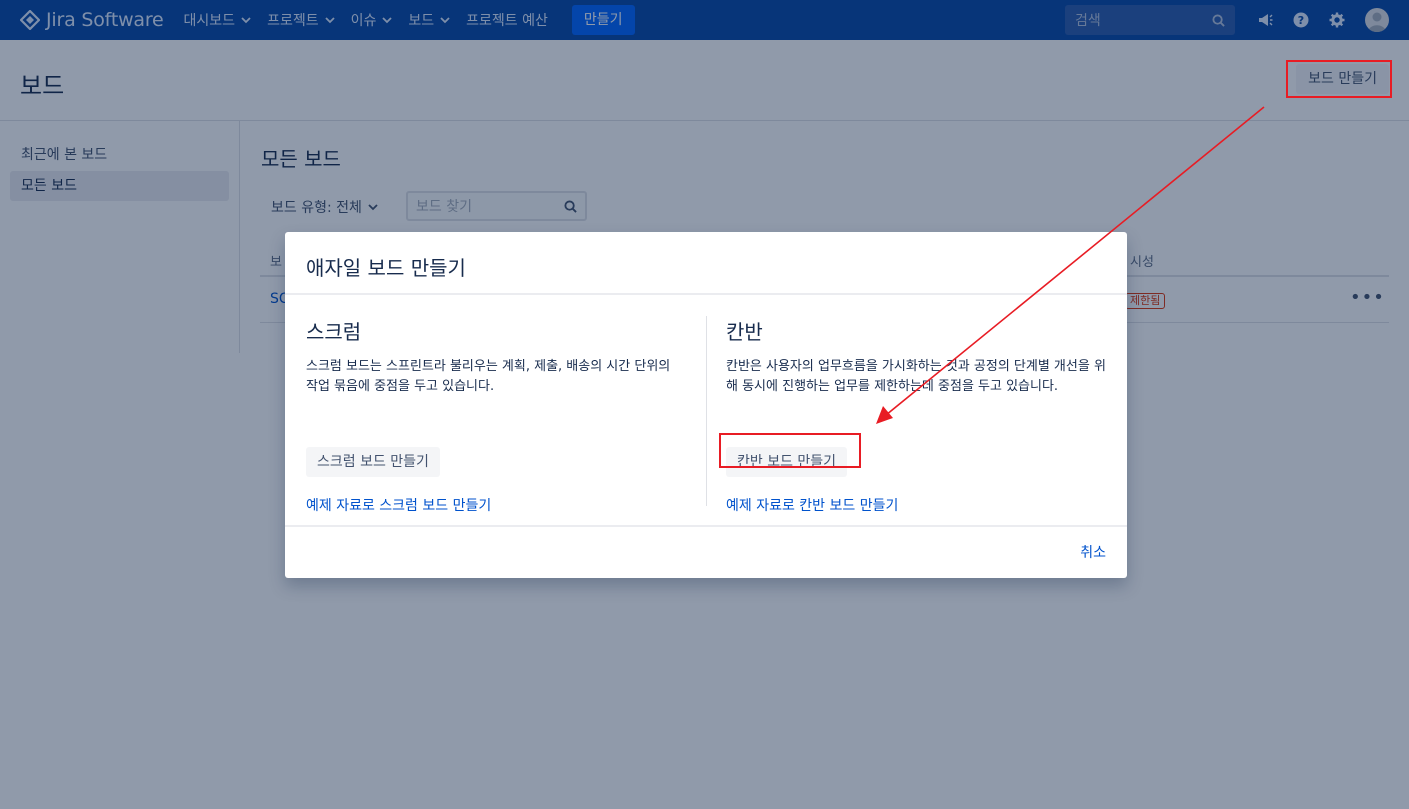  Describe the element at coordinates (373, 462) in the screenshot. I see `create-scrum-board-button: 스크럼 보드 만들기` at that location.